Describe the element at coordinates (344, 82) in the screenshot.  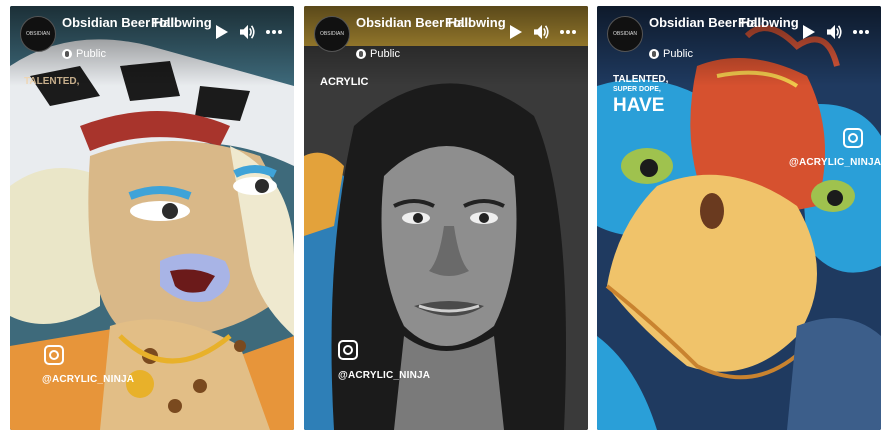
I see `overlay-text: ACRYLIC` at that location.